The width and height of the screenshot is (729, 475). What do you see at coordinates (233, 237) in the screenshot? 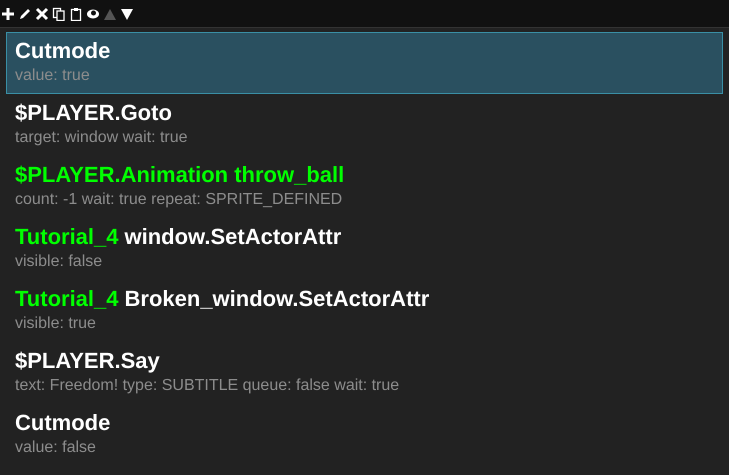
I see `item-title: window.SetActorAttr` at bounding box center [233, 237].